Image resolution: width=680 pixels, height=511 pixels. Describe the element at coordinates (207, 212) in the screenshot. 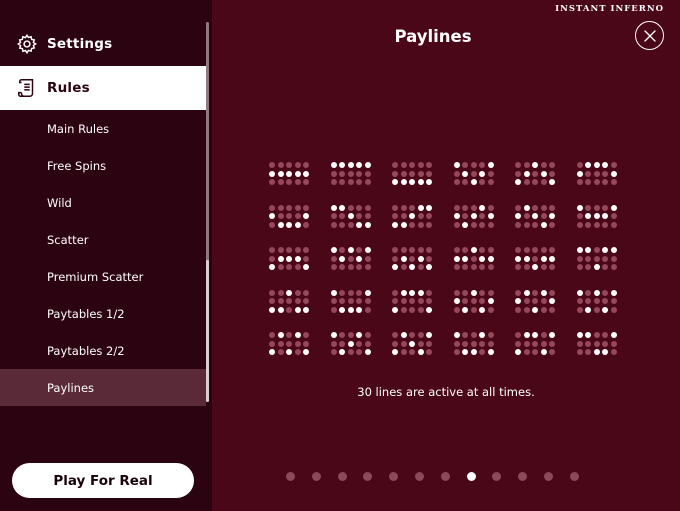

I see `sidebar-scrollbar` at that location.